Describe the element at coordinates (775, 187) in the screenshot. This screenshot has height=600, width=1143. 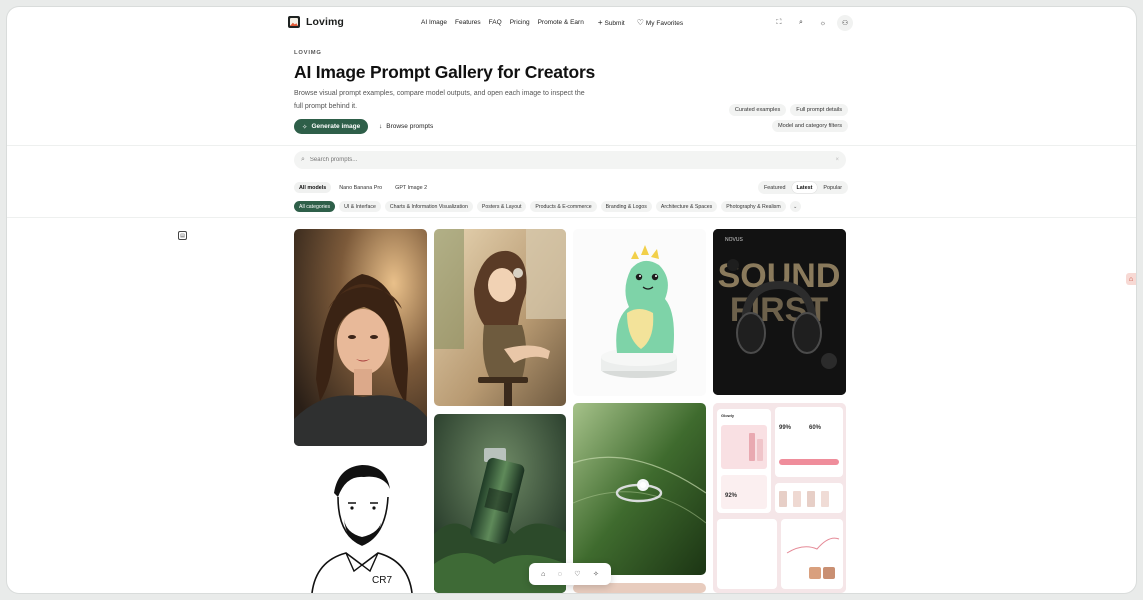
I see `sort-featured: Featured` at that location.